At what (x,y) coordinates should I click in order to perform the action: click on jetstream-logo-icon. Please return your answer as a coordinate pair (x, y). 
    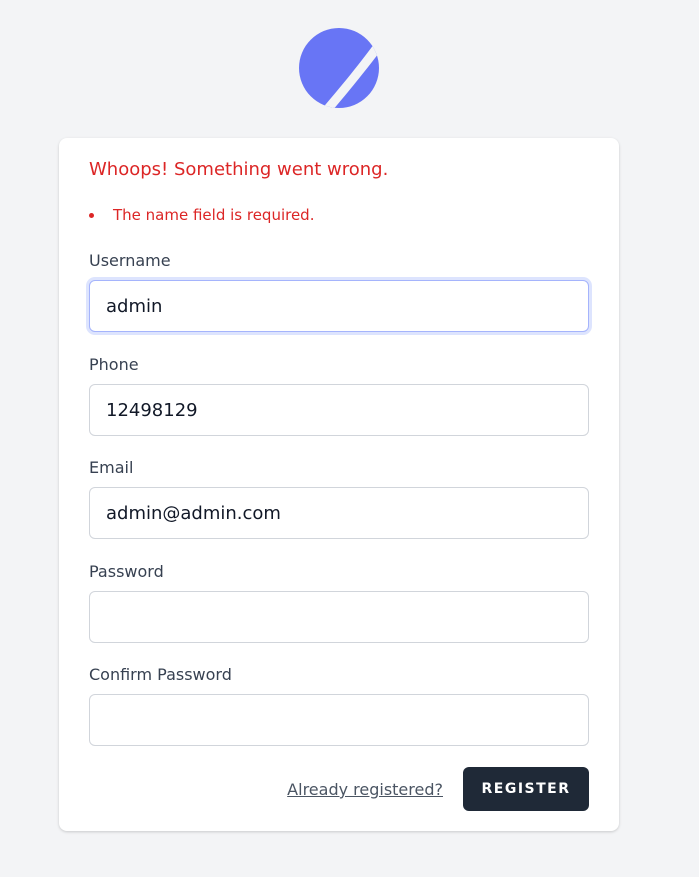
    Looking at the image, I should click on (339, 68).